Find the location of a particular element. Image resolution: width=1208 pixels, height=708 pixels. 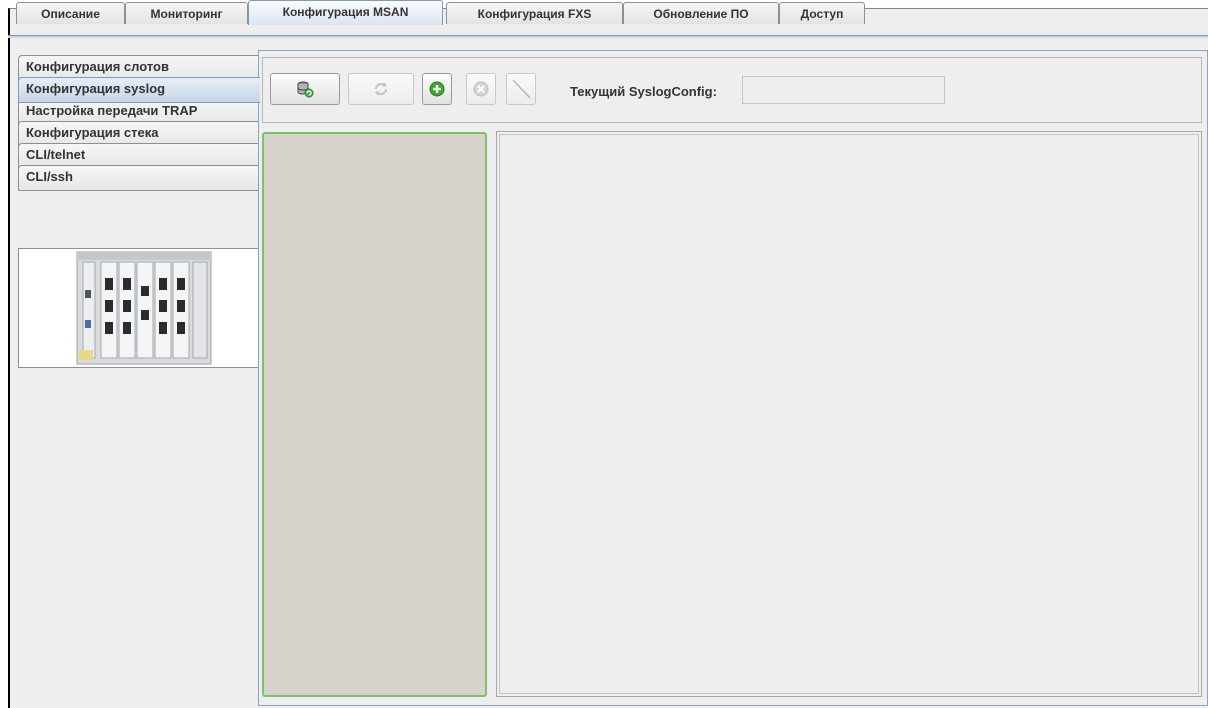

refresh-button is located at coordinates (381, 89).